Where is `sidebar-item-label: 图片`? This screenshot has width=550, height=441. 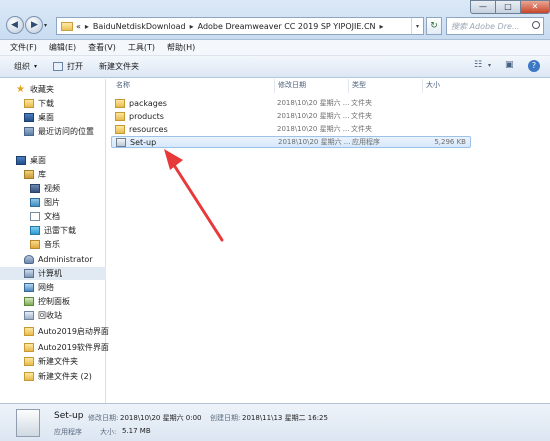 sidebar-item-label: 图片 is located at coordinates (52, 202).